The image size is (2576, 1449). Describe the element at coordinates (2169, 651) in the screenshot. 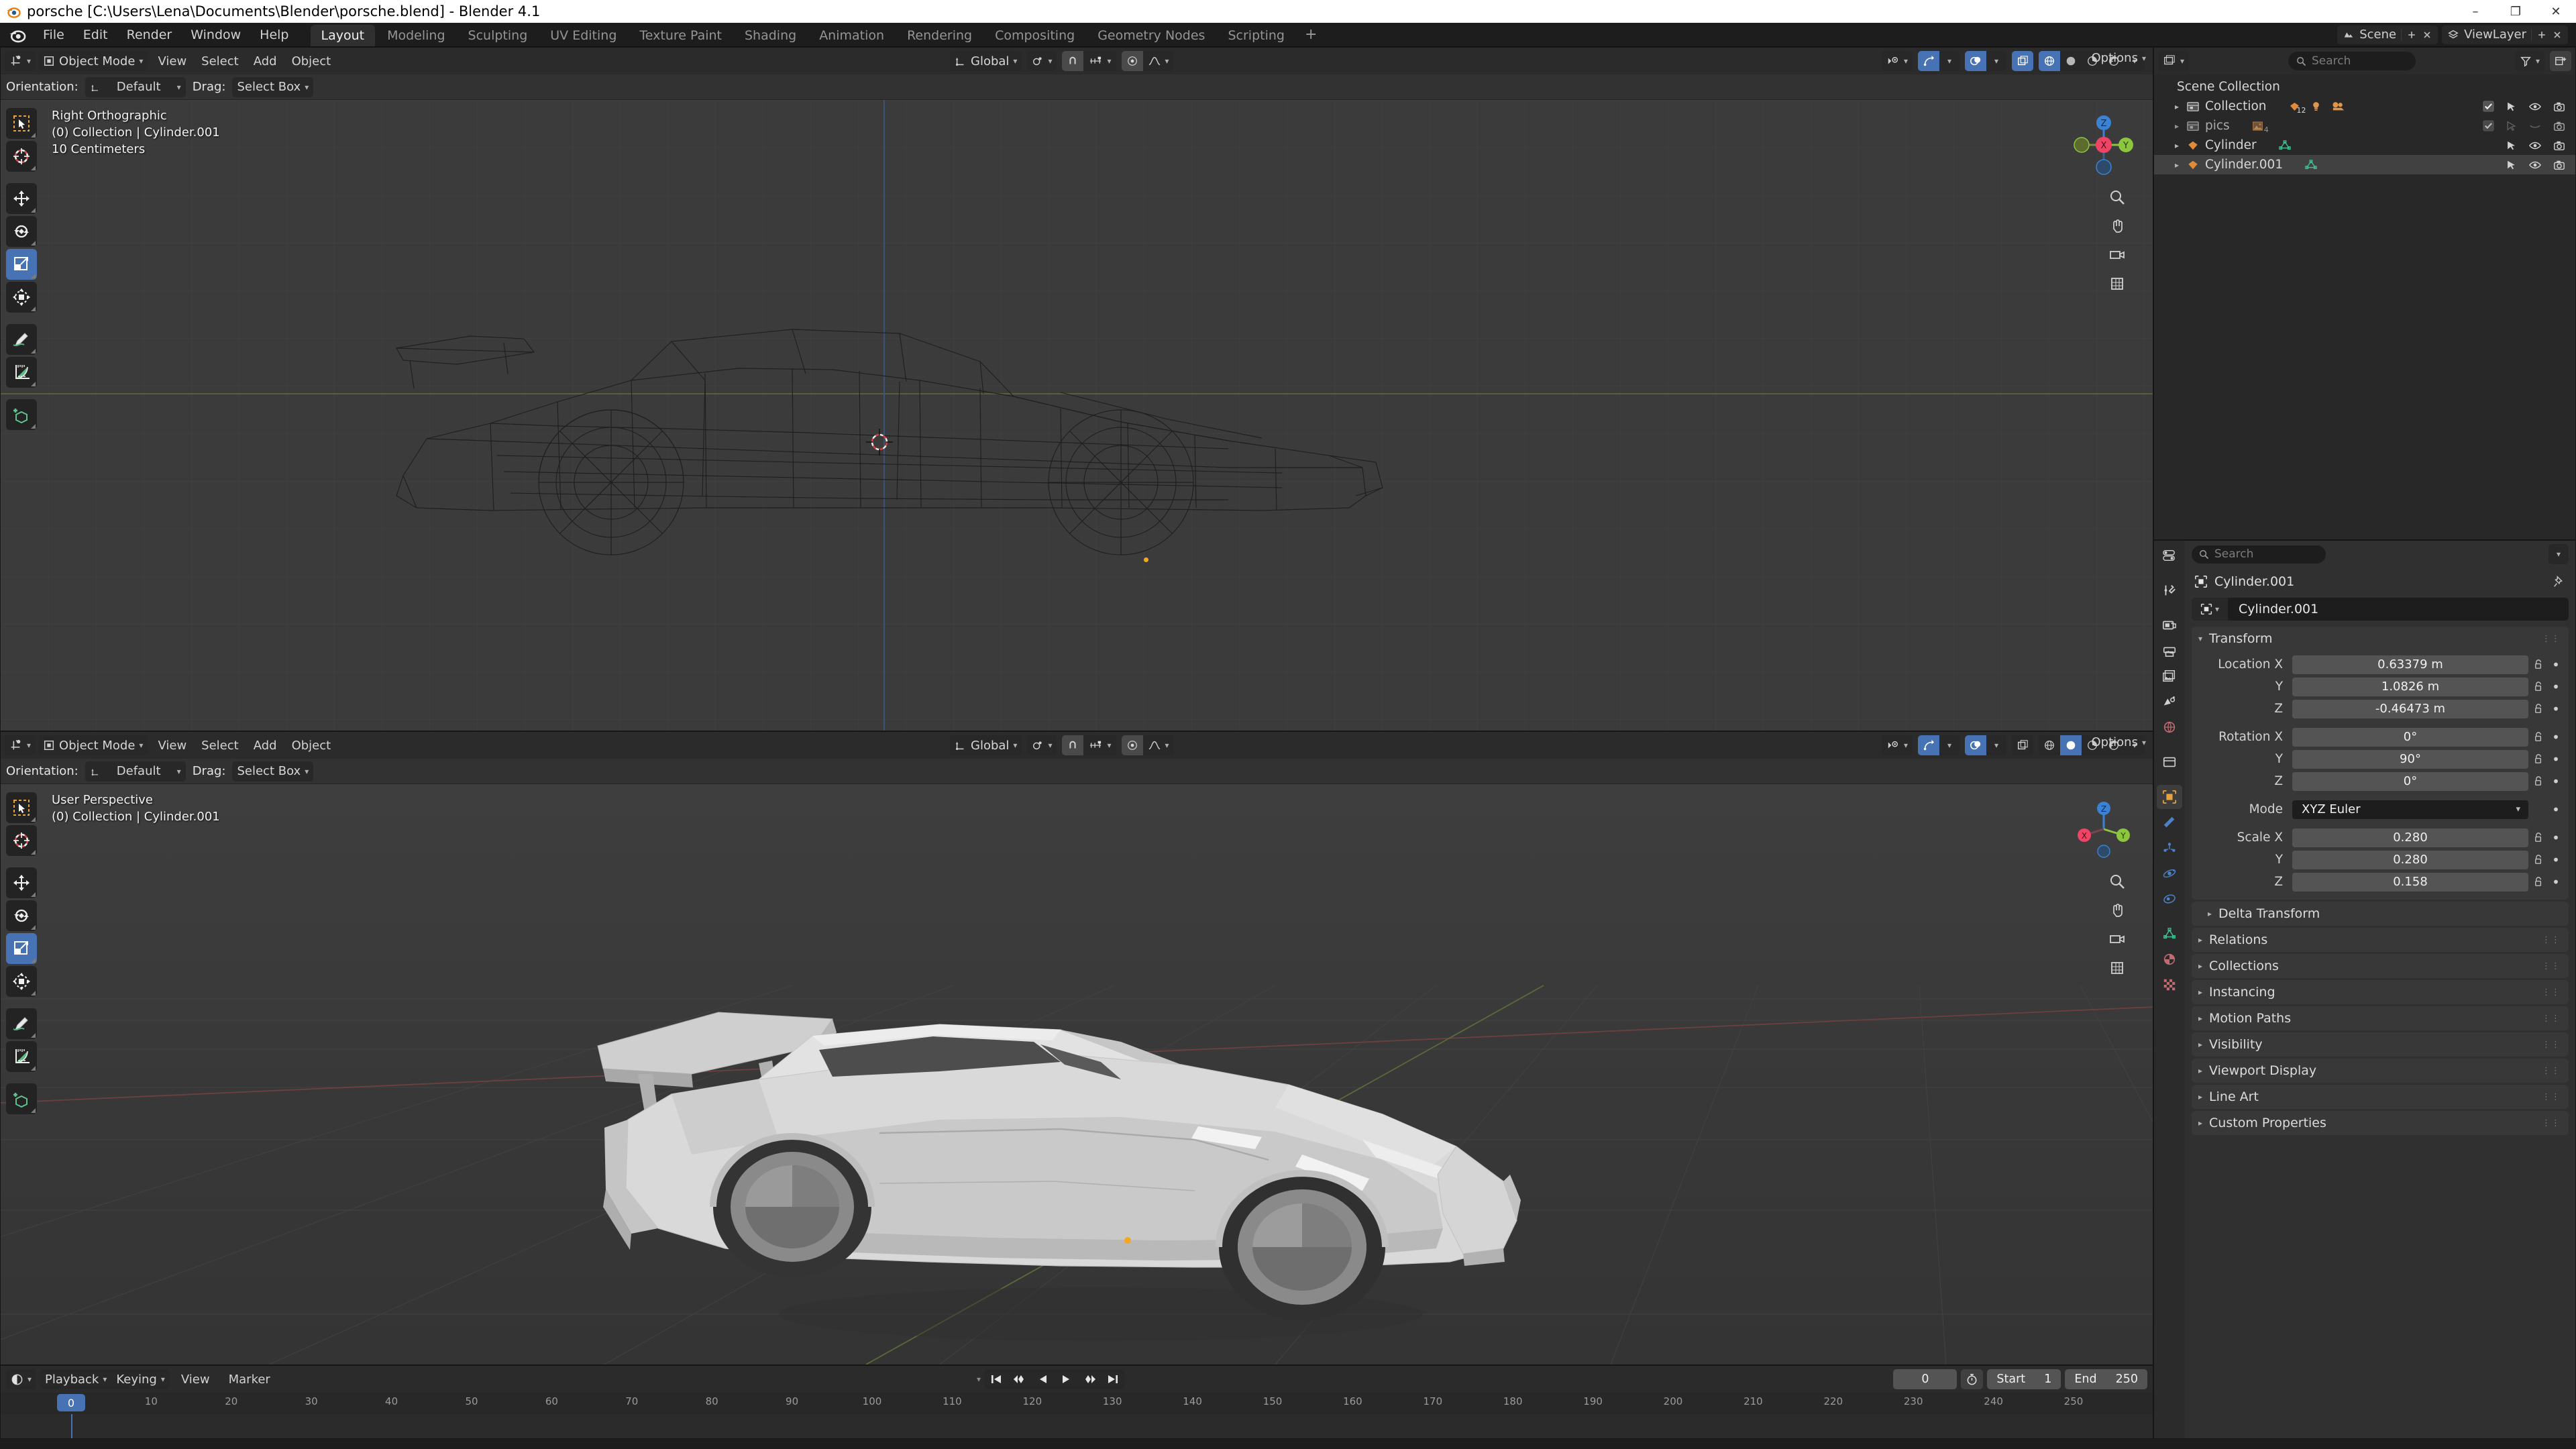

I see `properties-tab-output` at that location.